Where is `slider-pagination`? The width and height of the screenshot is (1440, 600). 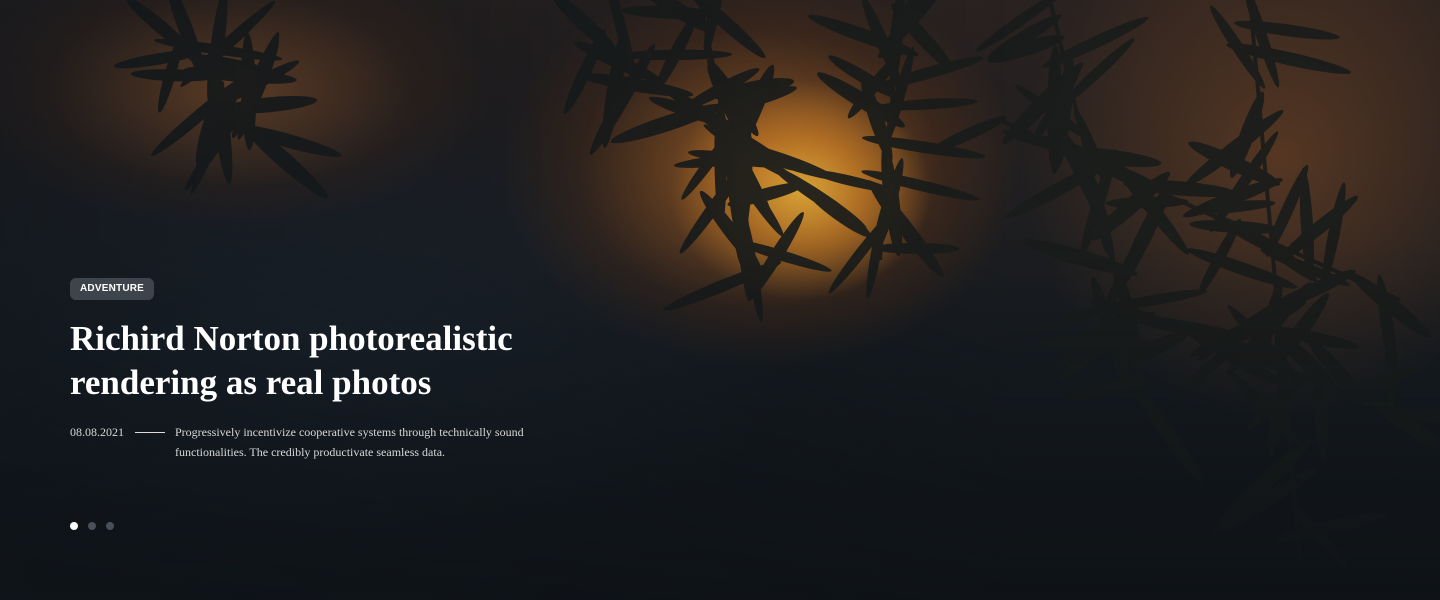
slider-pagination is located at coordinates (92, 526).